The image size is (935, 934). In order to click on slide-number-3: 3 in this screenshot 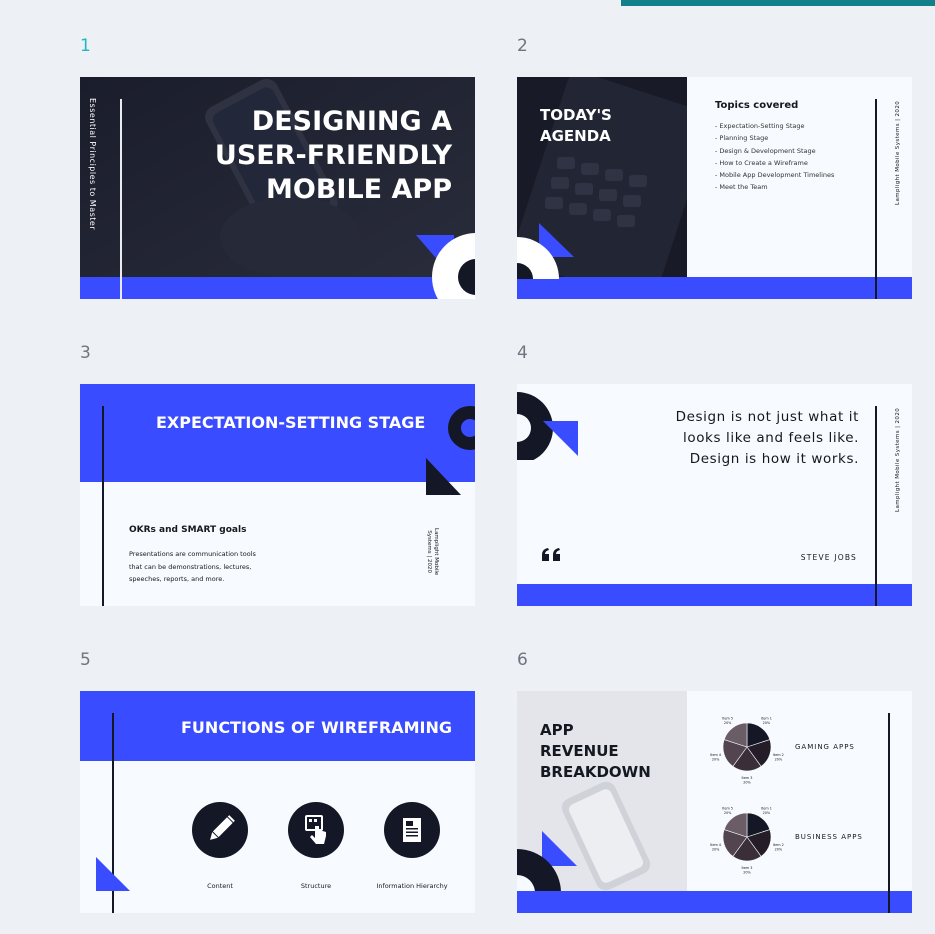, I will do `click(85, 353)`.